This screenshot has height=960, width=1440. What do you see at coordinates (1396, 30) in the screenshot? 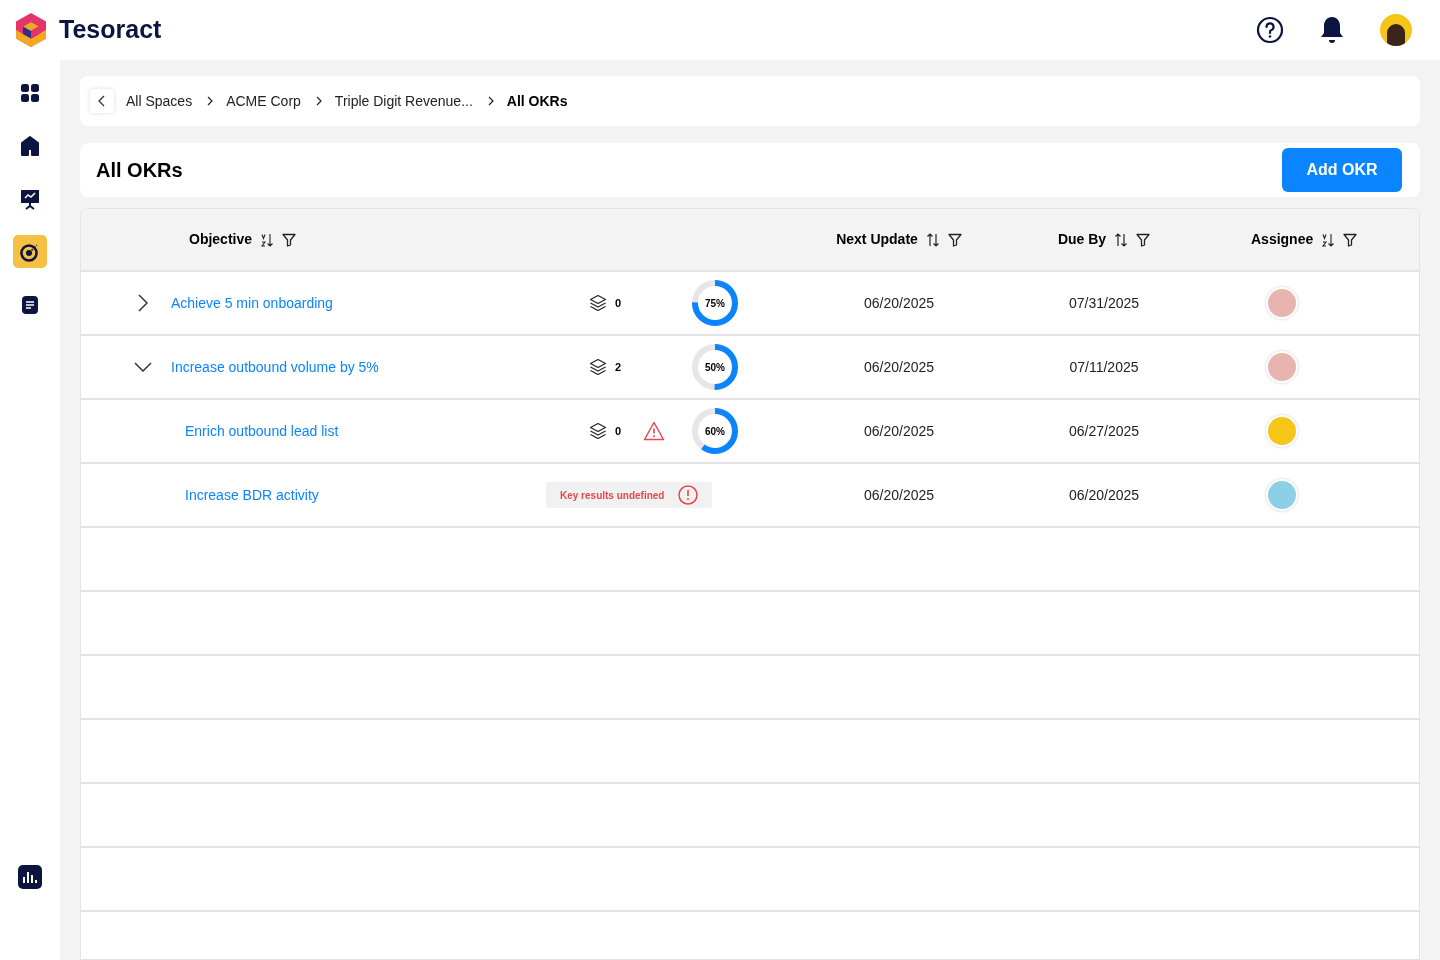
I see `user-avatar` at bounding box center [1396, 30].